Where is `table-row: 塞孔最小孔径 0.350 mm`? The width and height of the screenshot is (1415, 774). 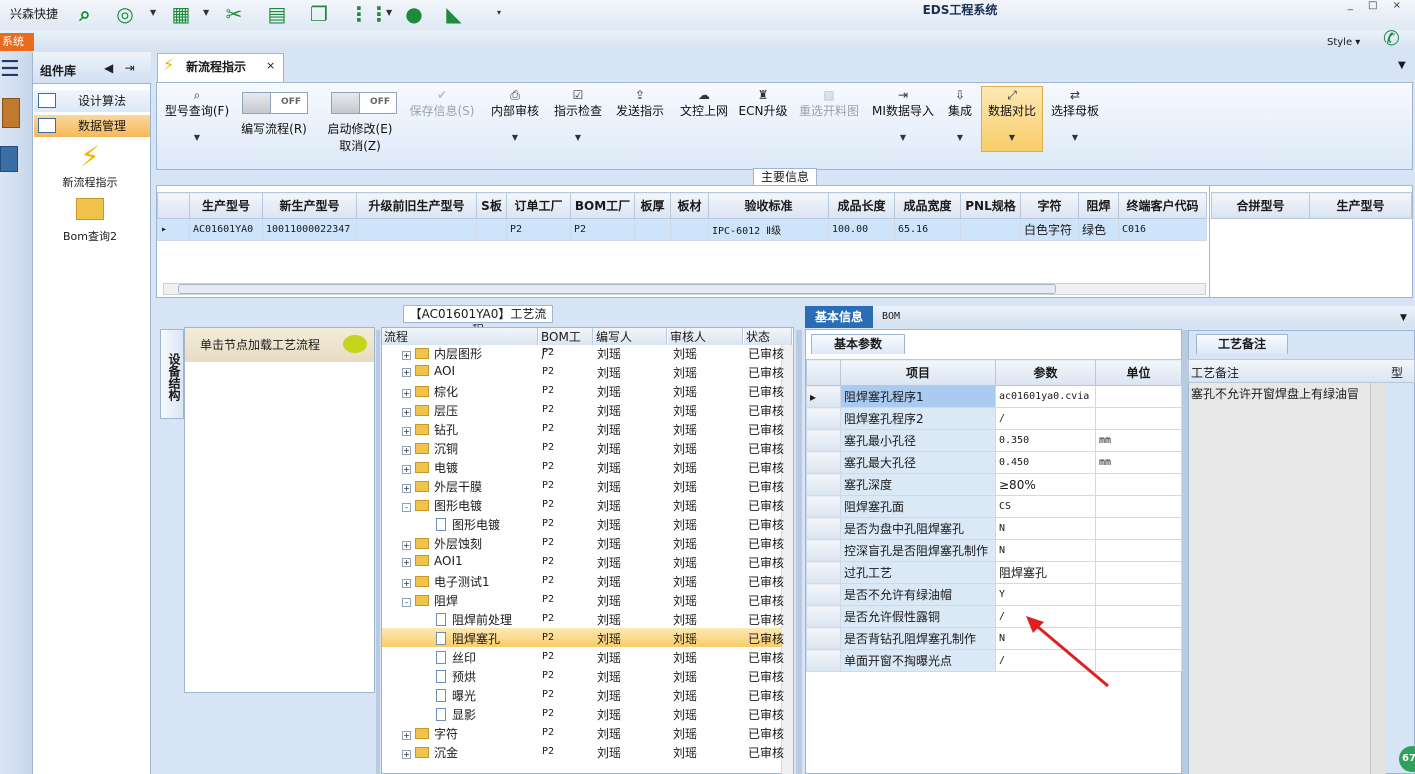
table-row: 塞孔最小孔径 0.350 mm is located at coordinates (994, 440).